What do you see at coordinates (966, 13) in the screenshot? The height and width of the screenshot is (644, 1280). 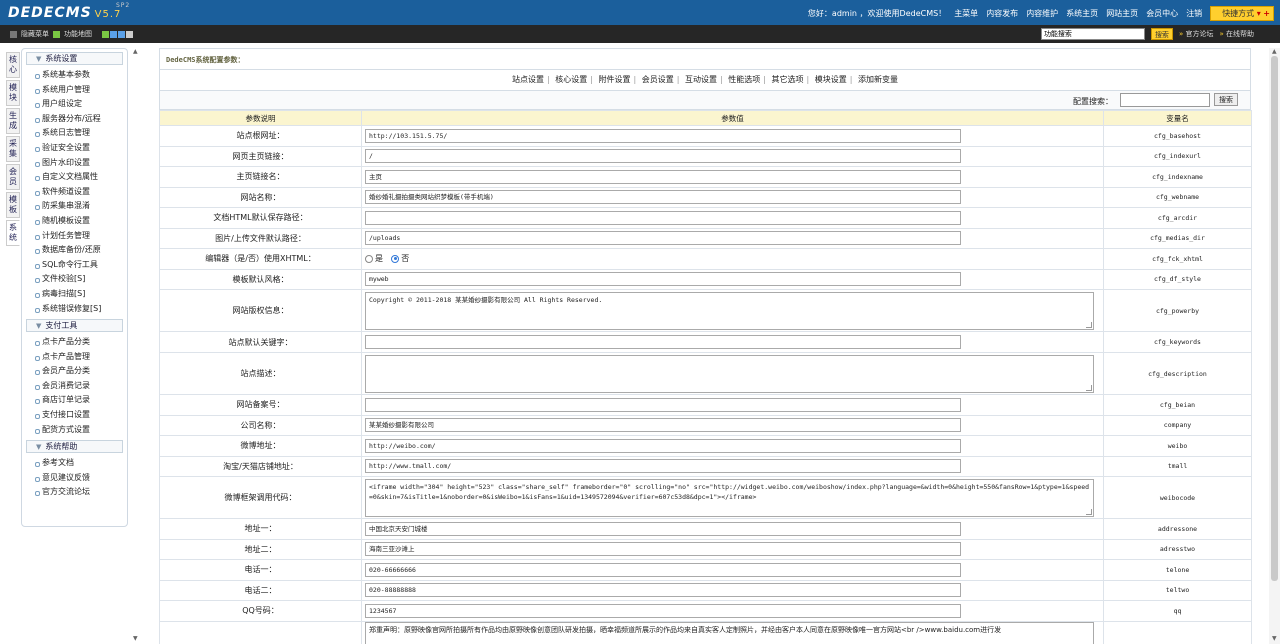 I see `nav-main-menu: 主菜单` at bounding box center [966, 13].